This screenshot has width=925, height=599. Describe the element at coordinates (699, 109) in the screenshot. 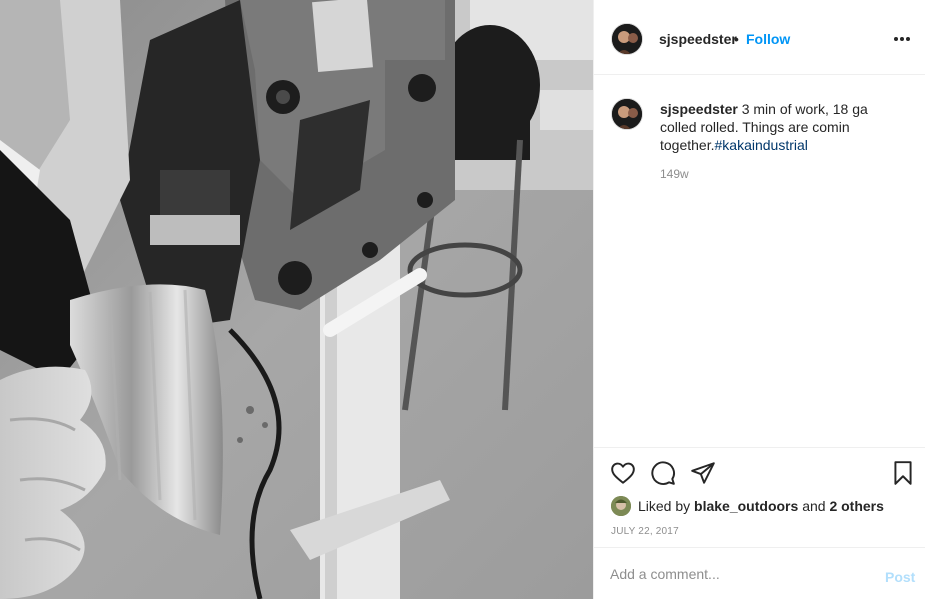

I see `caption-username: sjspeedster` at that location.